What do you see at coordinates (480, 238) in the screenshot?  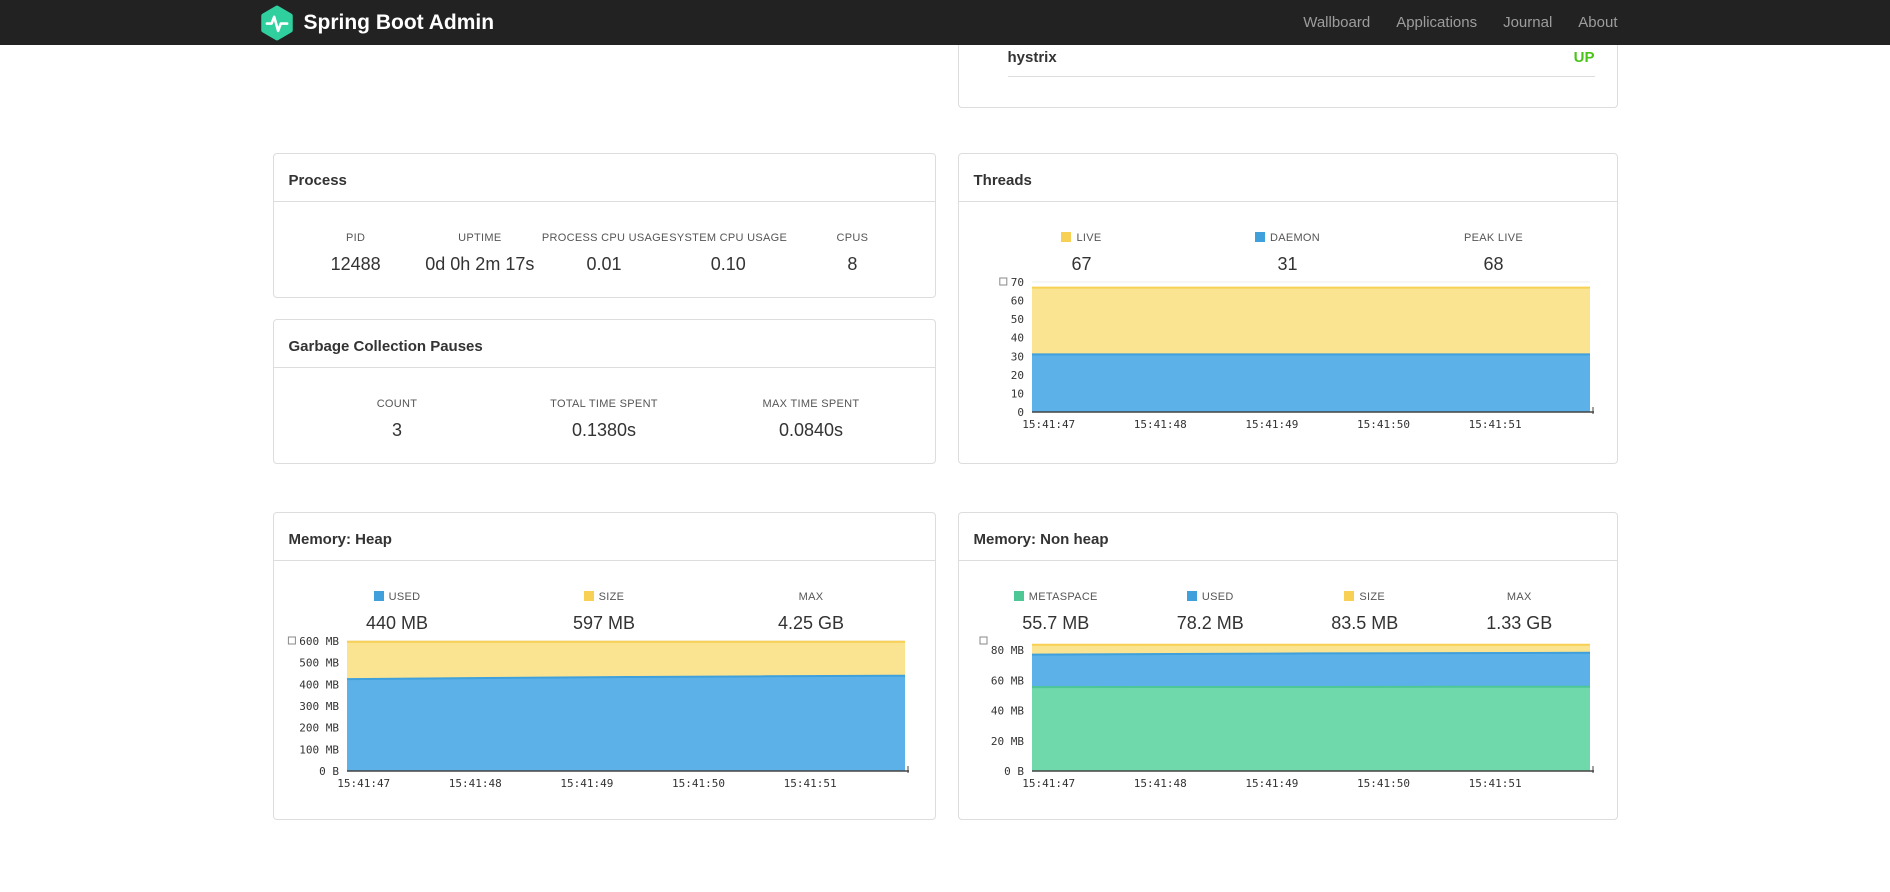 I see `metric-label: UPTIME` at bounding box center [480, 238].